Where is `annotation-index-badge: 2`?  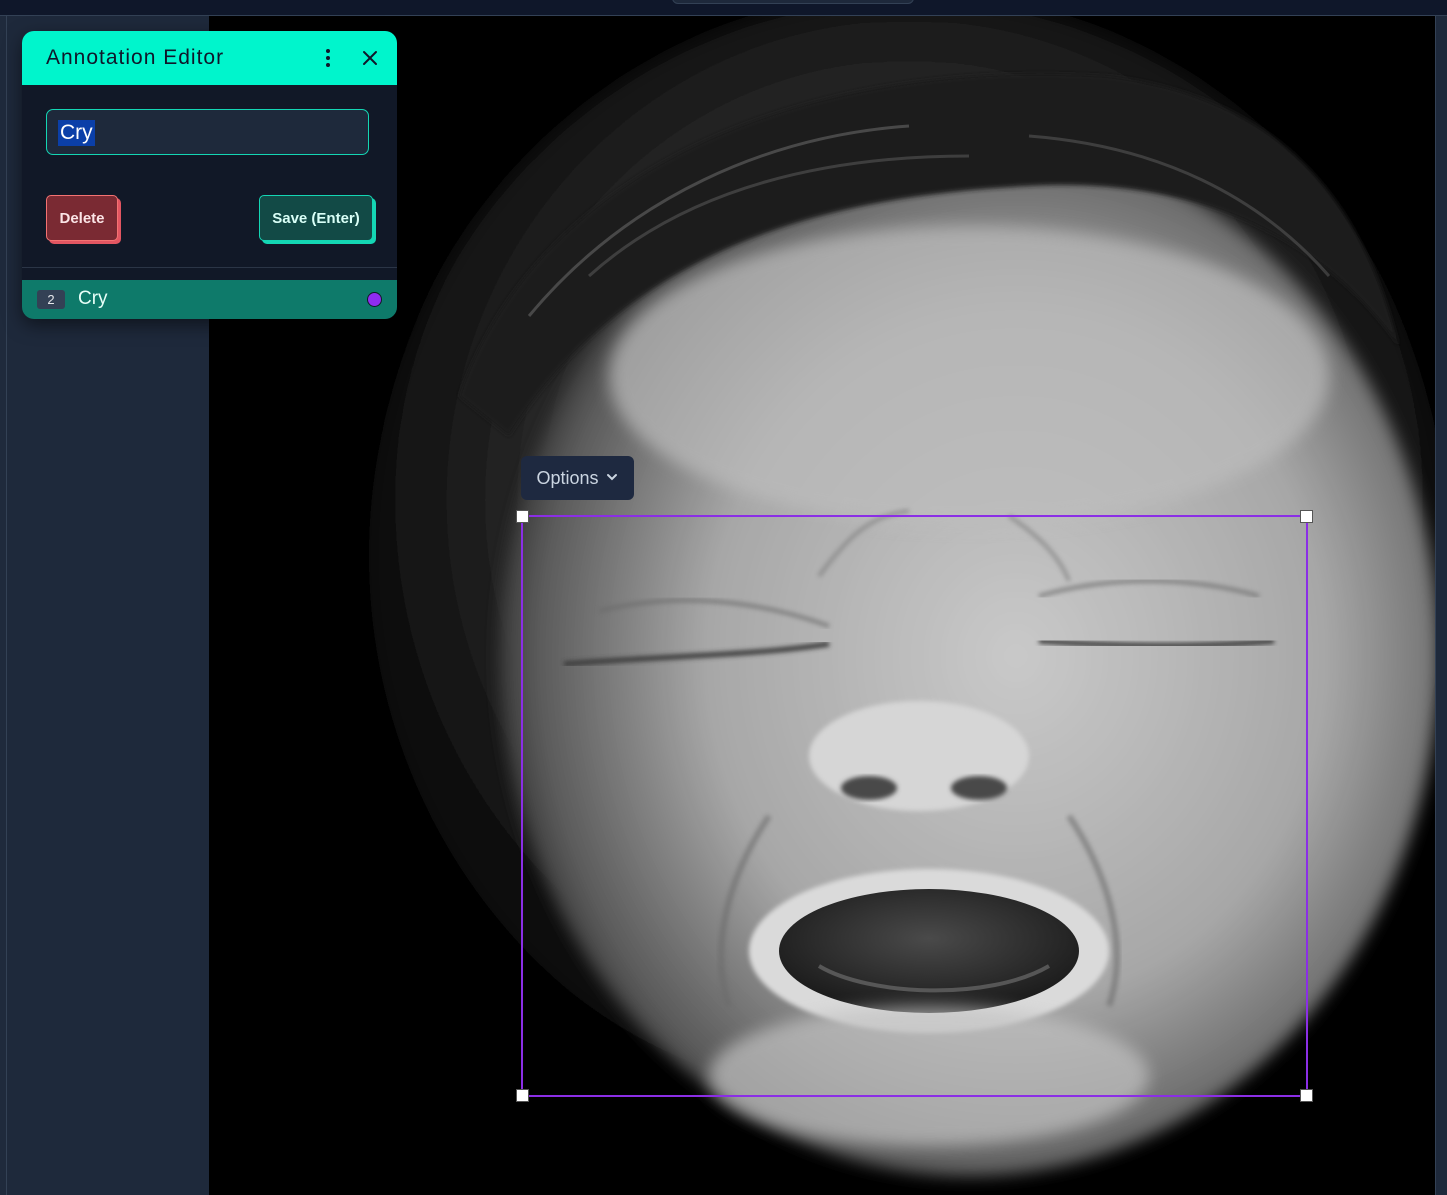
annotation-index-badge: 2 is located at coordinates (51, 299).